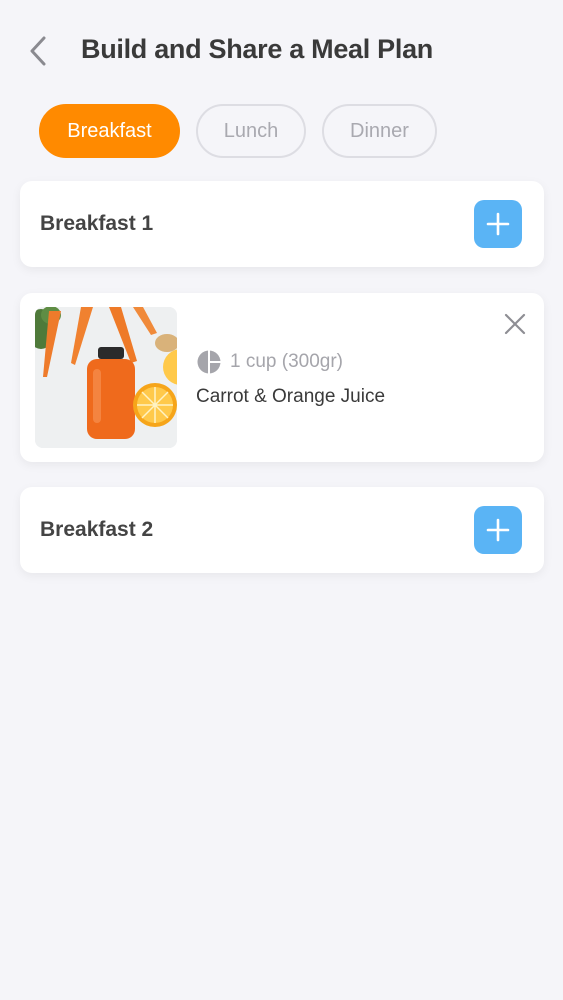 Image resolution: width=563 pixels, height=1000 pixels. I want to click on page-title: Build and Share a Meal Plan, so click(257, 49).